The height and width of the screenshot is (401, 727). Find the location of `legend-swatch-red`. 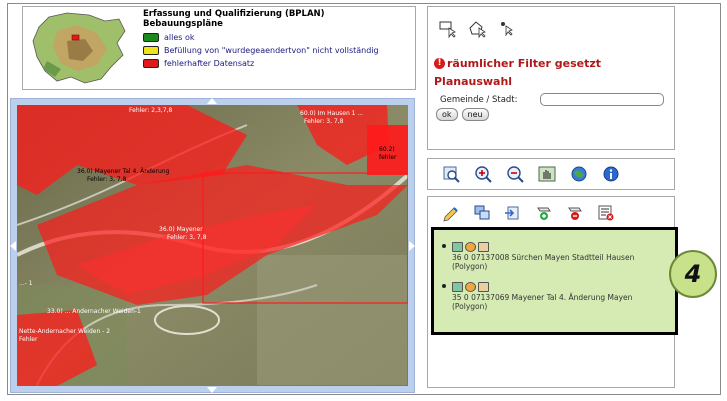

legend-swatch-red is located at coordinates (151, 63).